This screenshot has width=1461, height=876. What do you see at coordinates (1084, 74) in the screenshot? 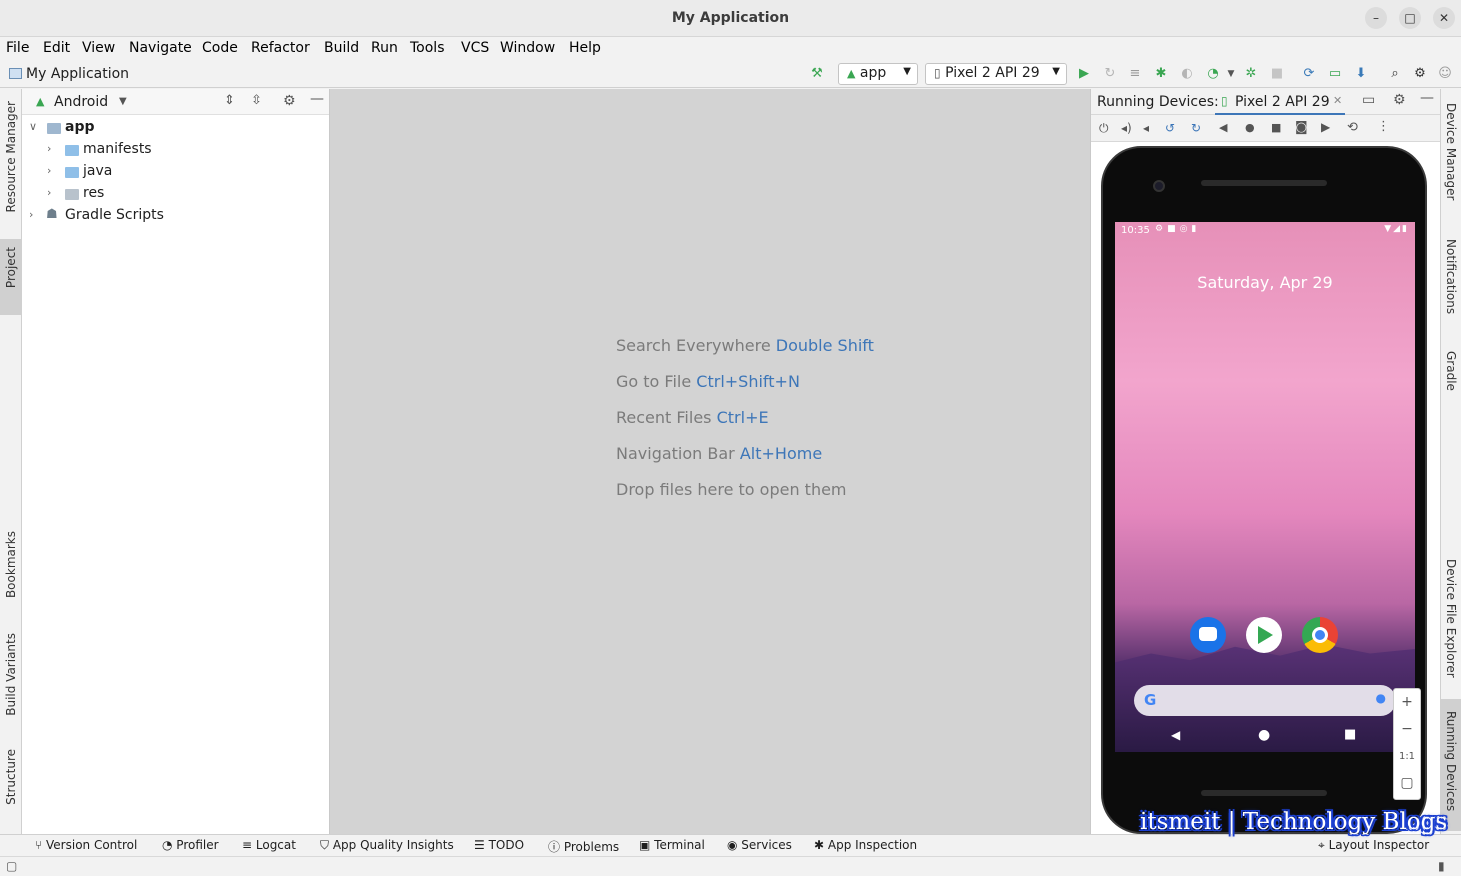
I see `run-icon: ▶` at bounding box center [1084, 74].